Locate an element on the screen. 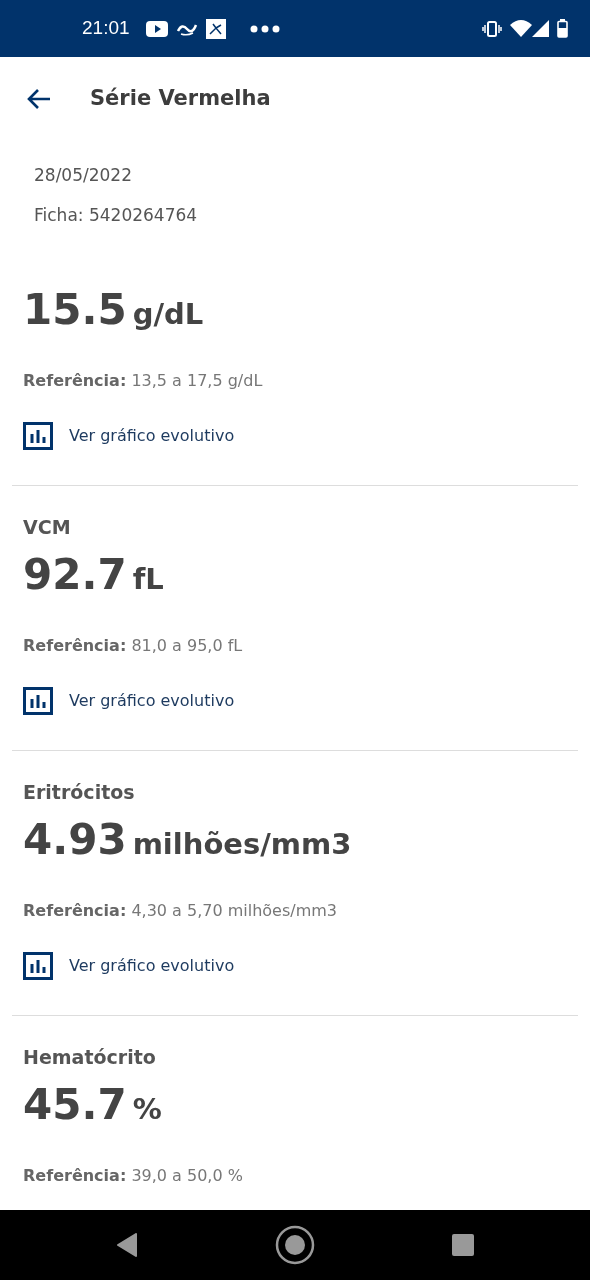  clock: 21:01 is located at coordinates (106, 28).